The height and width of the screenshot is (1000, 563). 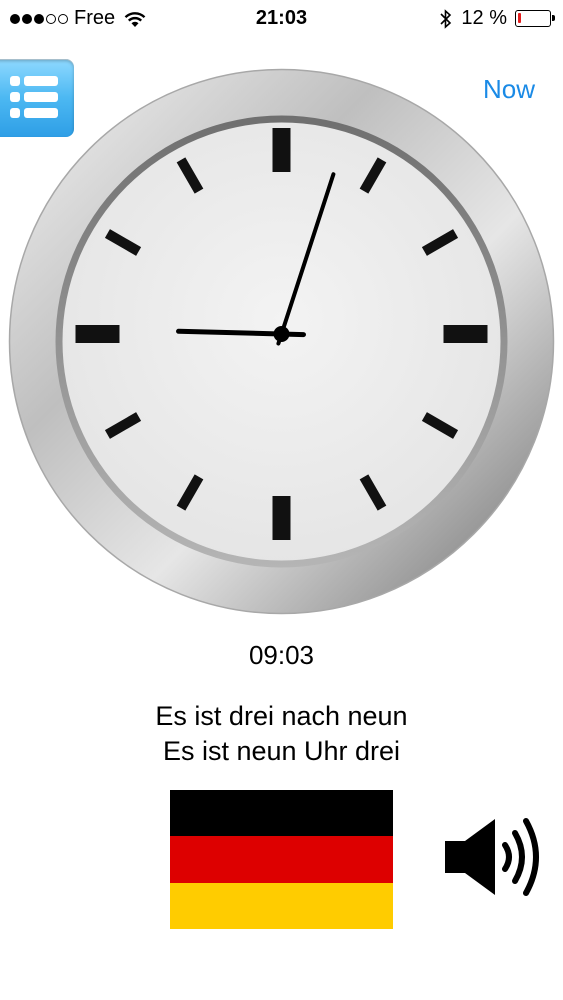 What do you see at coordinates (492, 857) in the screenshot?
I see `speaker-volume-icon` at bounding box center [492, 857].